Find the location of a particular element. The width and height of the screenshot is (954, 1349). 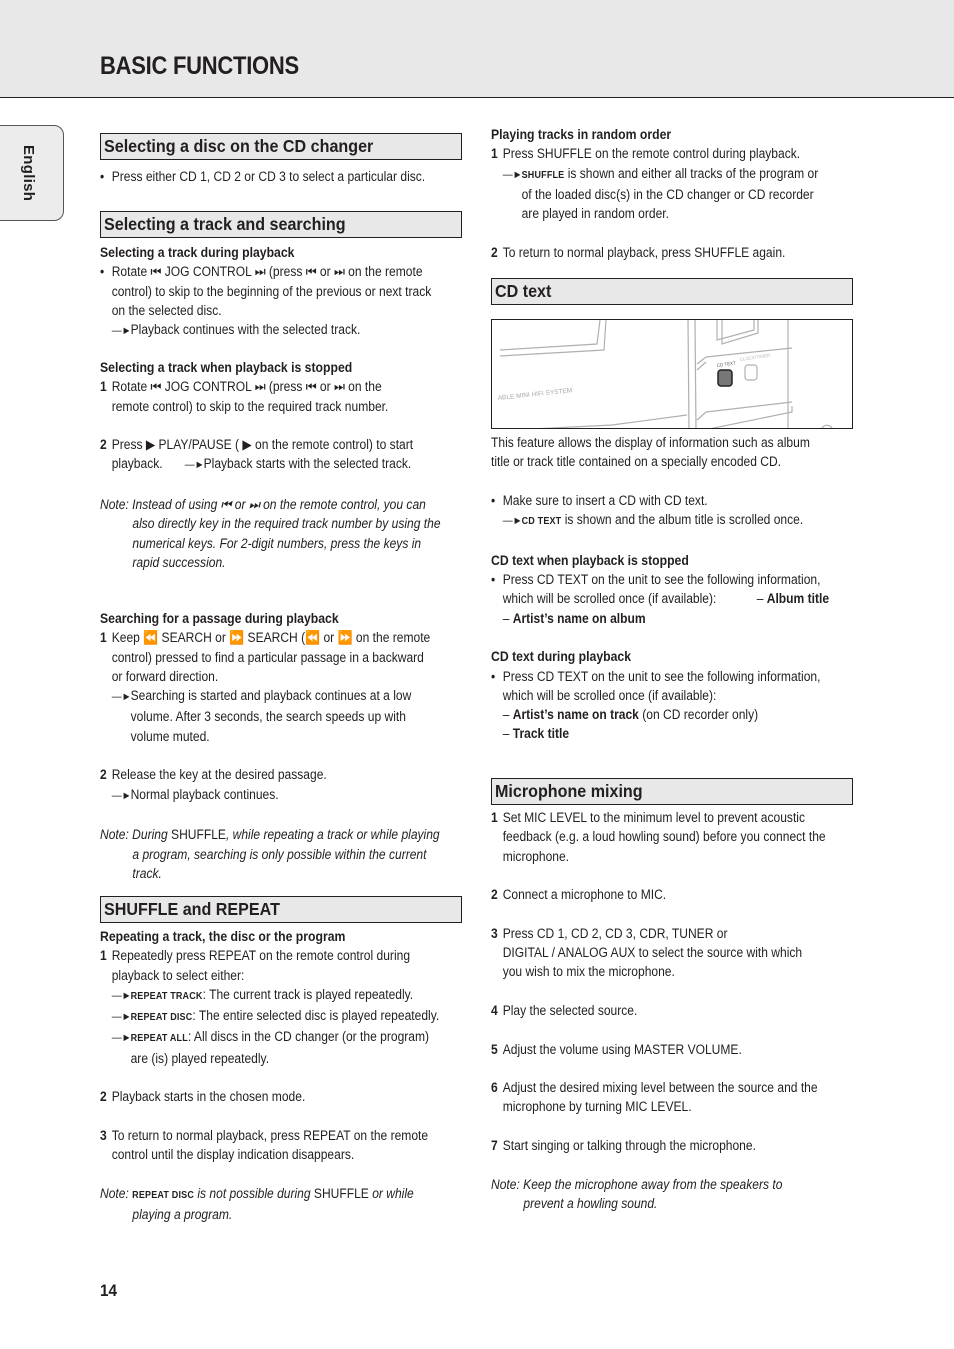

cd-text-button-label: CD TEXT is located at coordinates (726, 364).